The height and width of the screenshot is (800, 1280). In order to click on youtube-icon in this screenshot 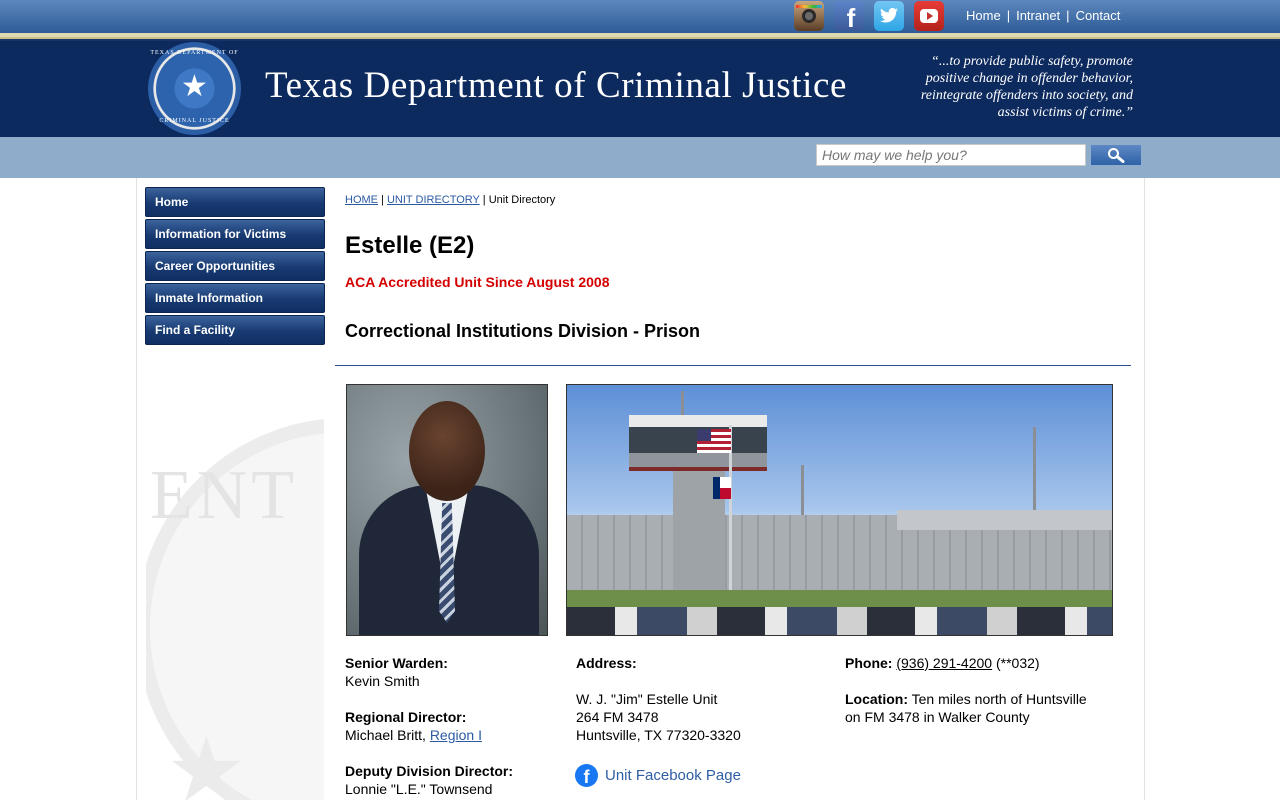, I will do `click(929, 16)`.